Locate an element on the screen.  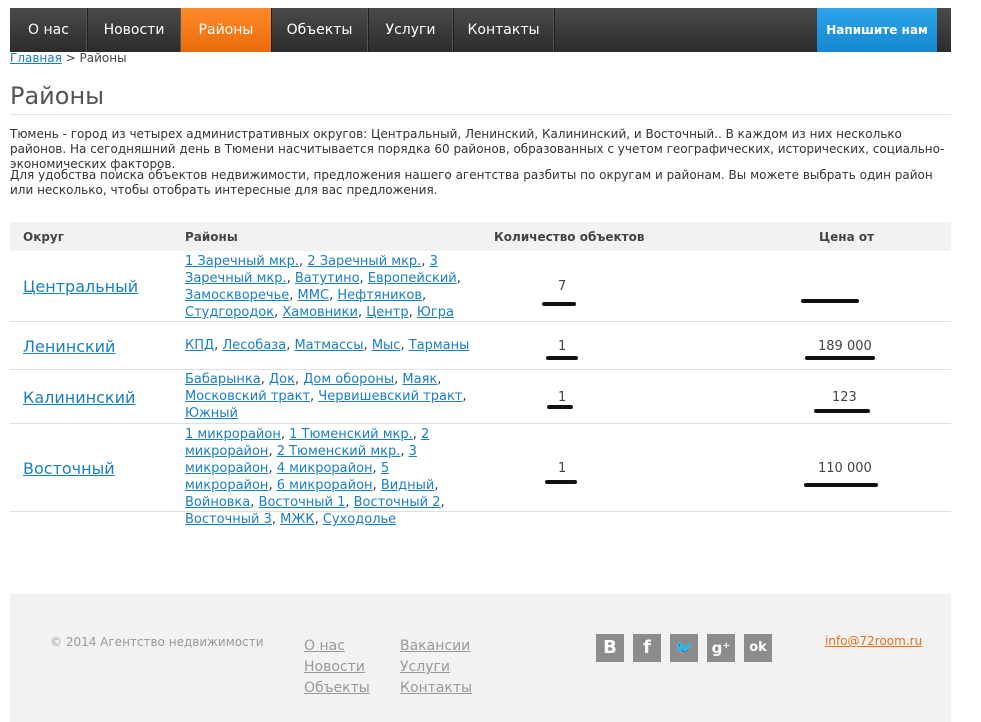
district-link: Нефтяников is located at coordinates (379, 295).